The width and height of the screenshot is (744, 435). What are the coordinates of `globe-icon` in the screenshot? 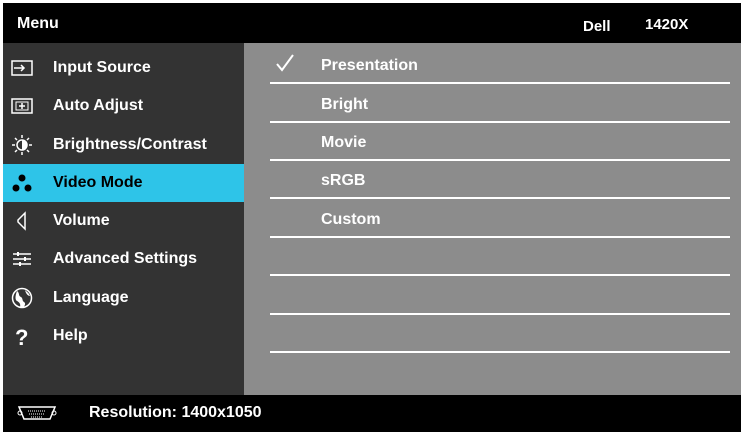 It's located at (22, 298).